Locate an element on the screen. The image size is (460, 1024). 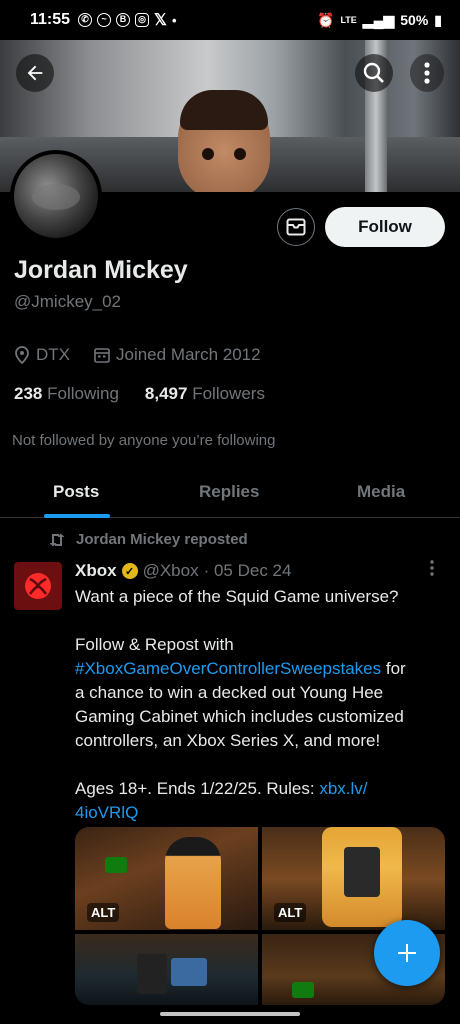
x-icon: 𝕏 is located at coordinates (160, 20).